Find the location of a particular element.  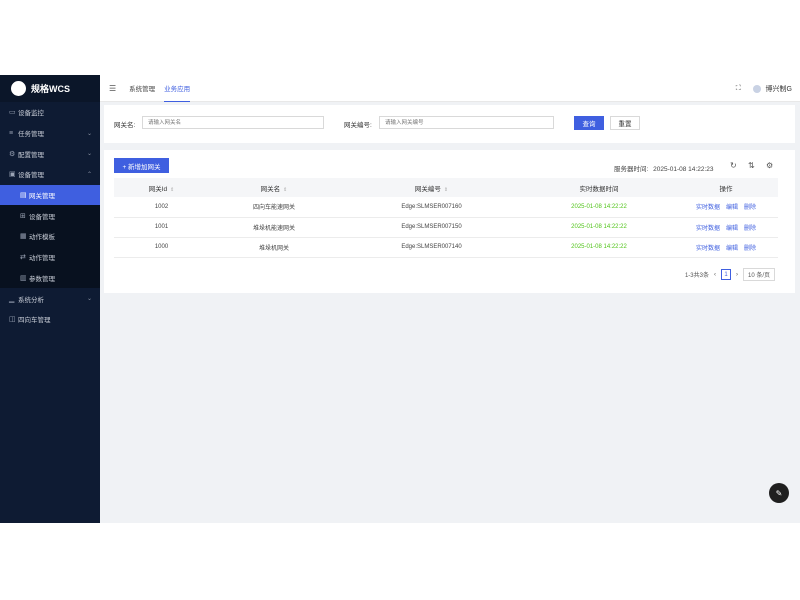

sidebar-item-label: 系统分析 is located at coordinates (31, 300).